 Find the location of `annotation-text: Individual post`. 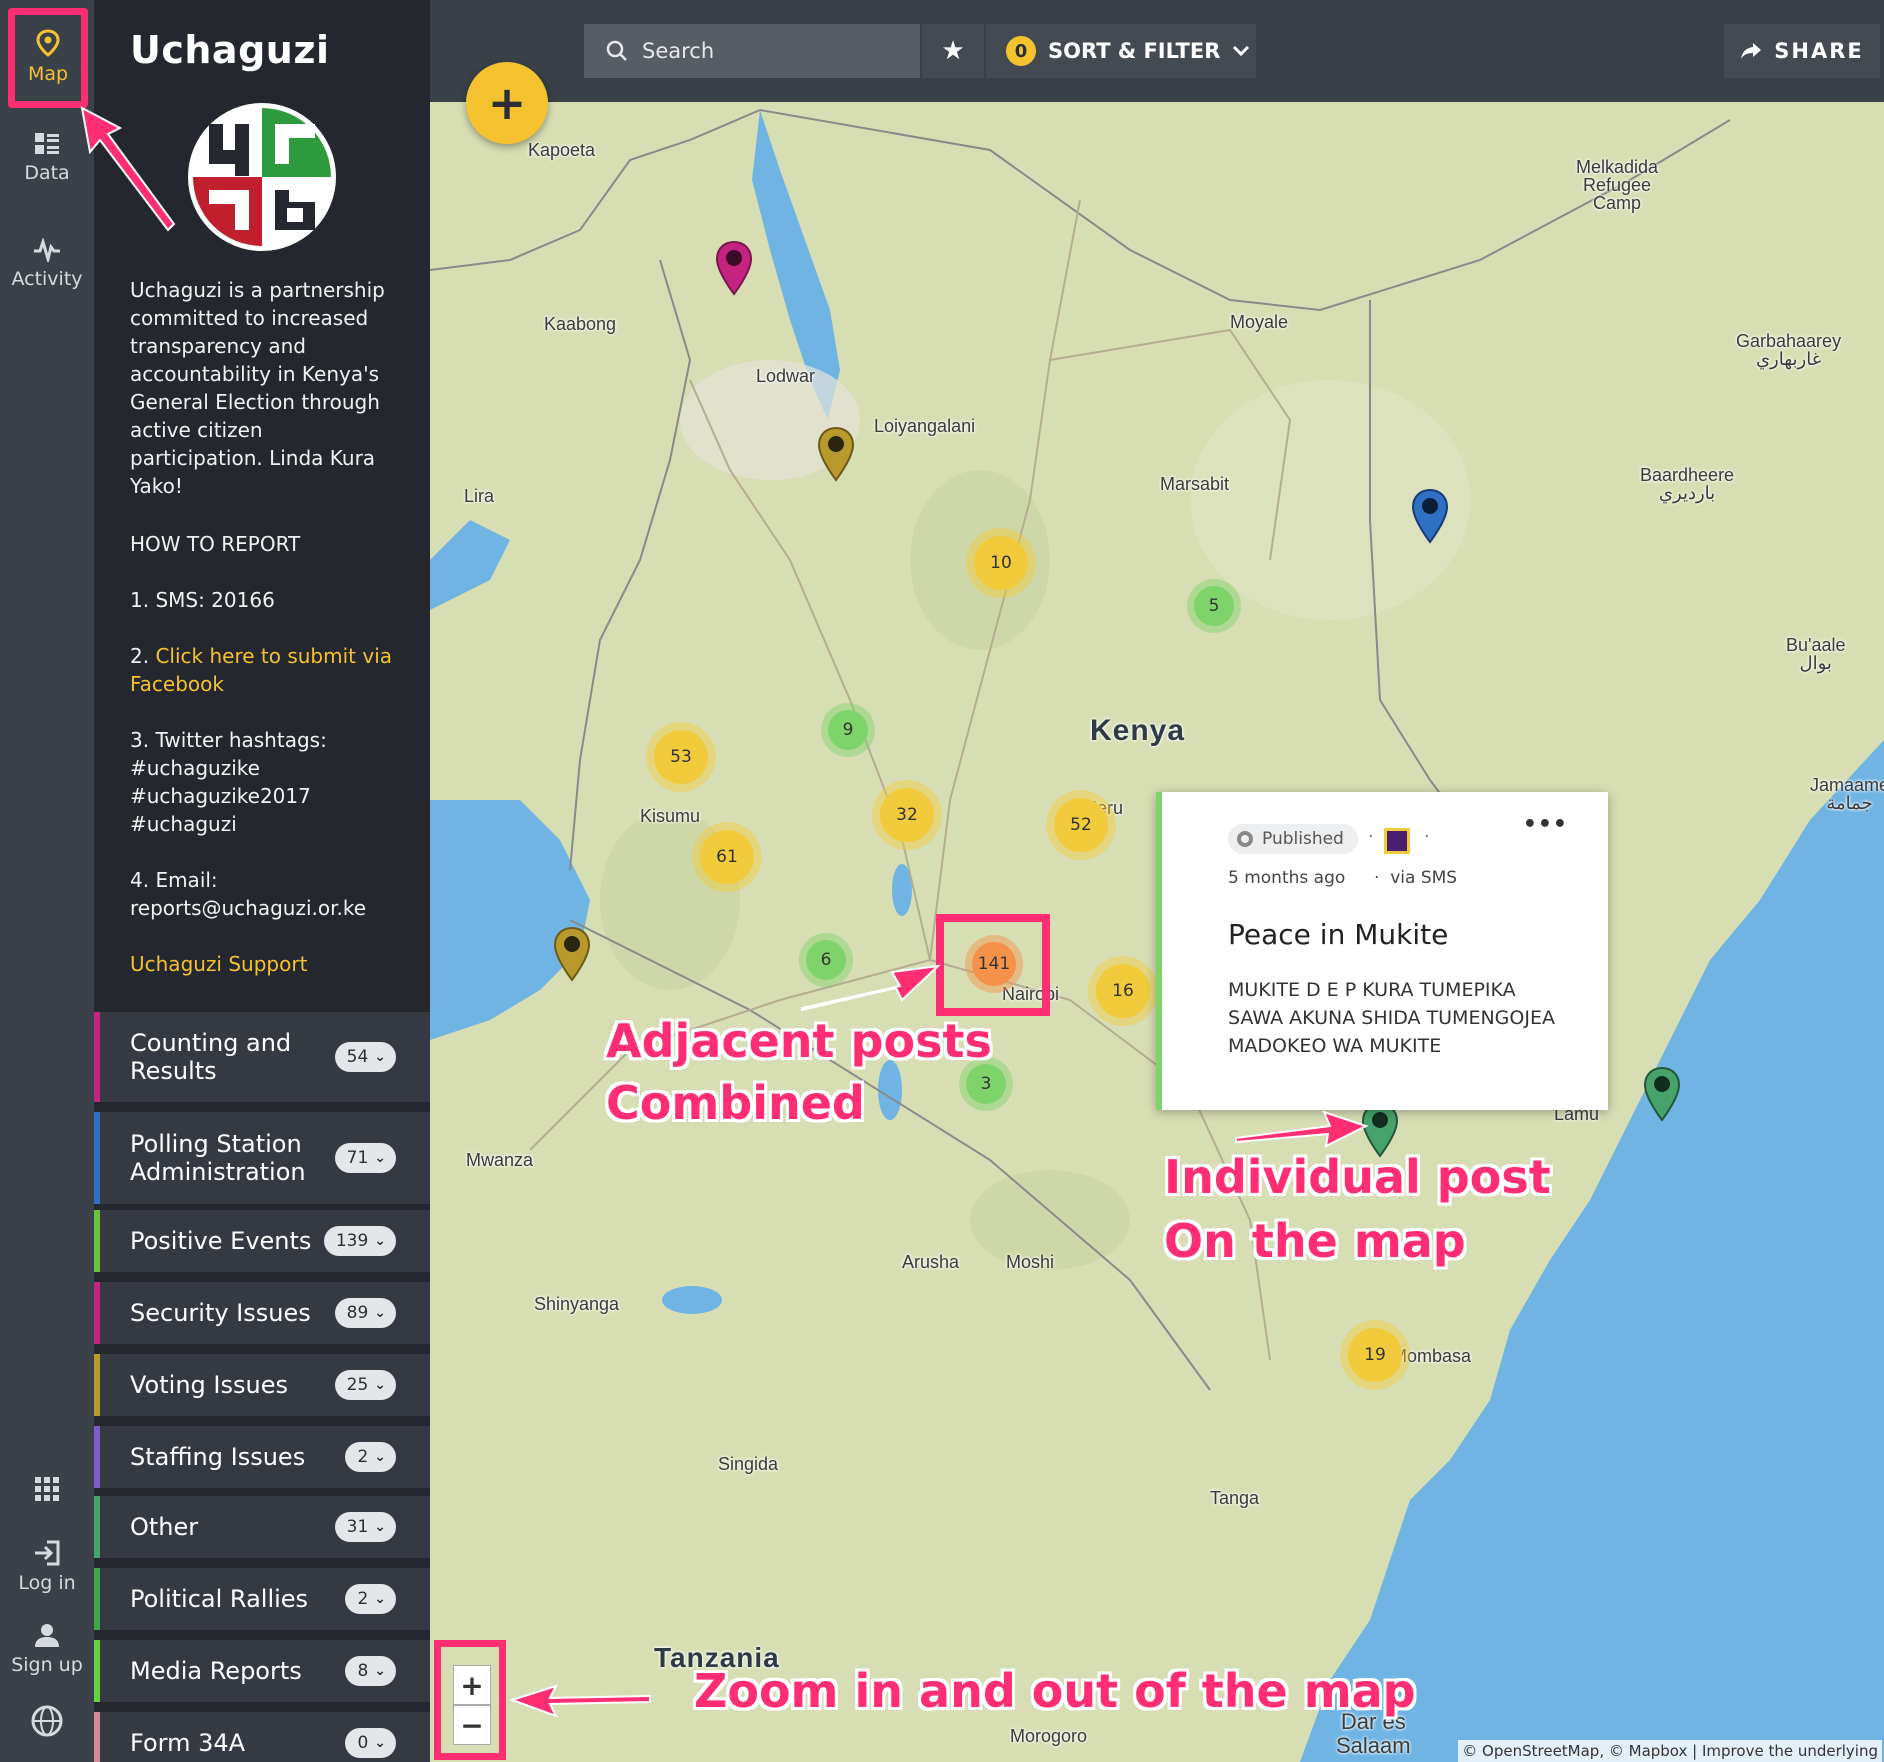

annotation-text: Individual post is located at coordinates (1357, 1177).